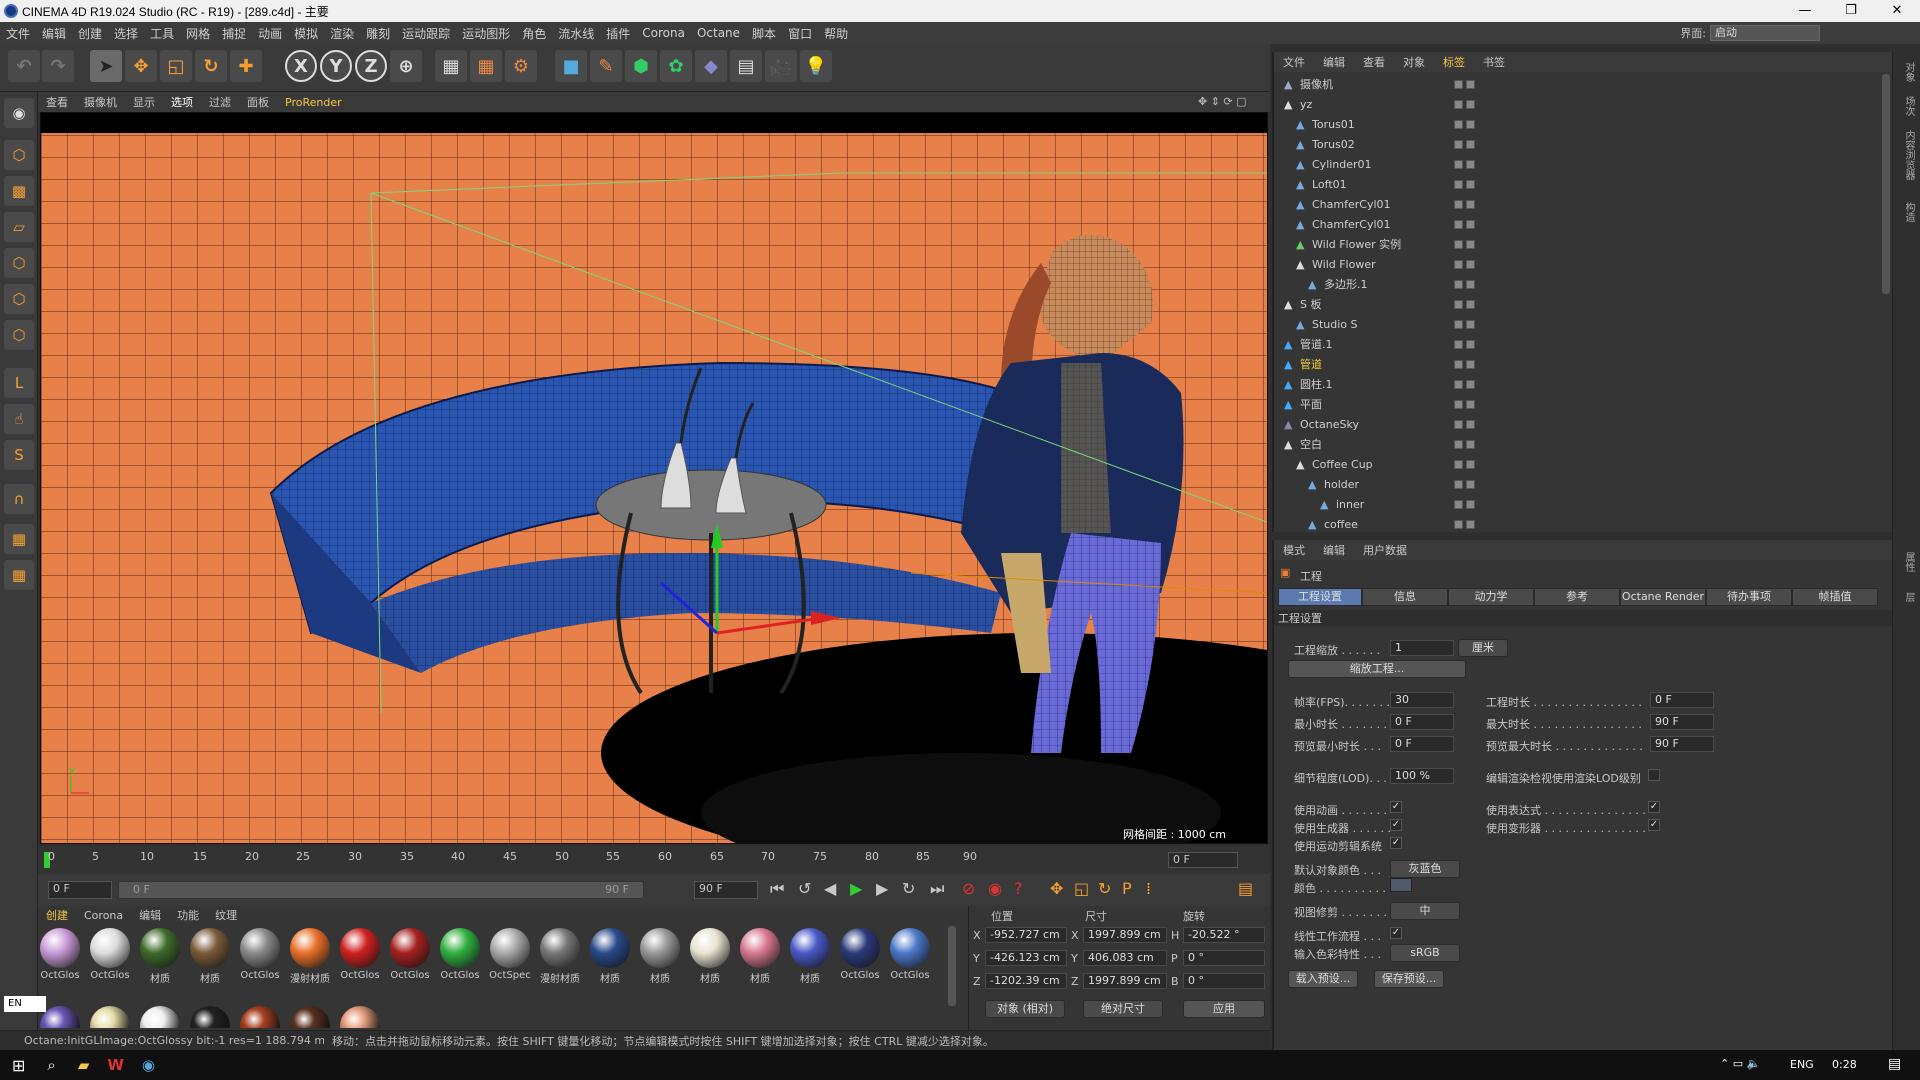 This screenshot has height=1080, width=1920. Describe the element at coordinates (1334, 550) in the screenshot. I see `attr-menu-edit: 编辑` at that location.